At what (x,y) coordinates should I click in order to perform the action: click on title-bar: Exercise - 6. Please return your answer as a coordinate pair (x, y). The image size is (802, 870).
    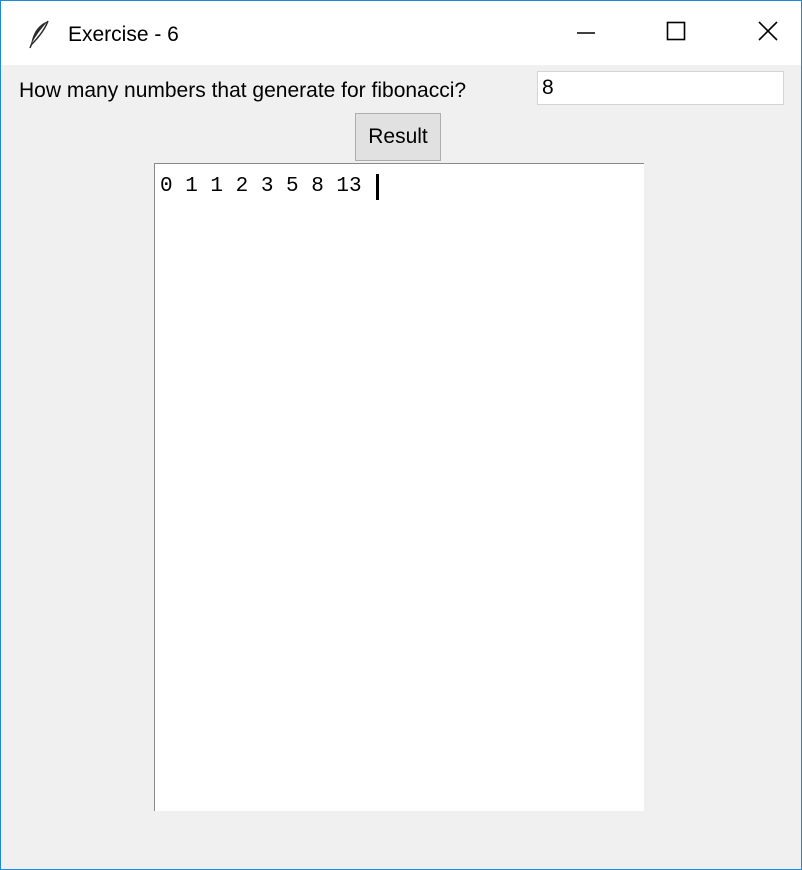
    Looking at the image, I should click on (401, 33).